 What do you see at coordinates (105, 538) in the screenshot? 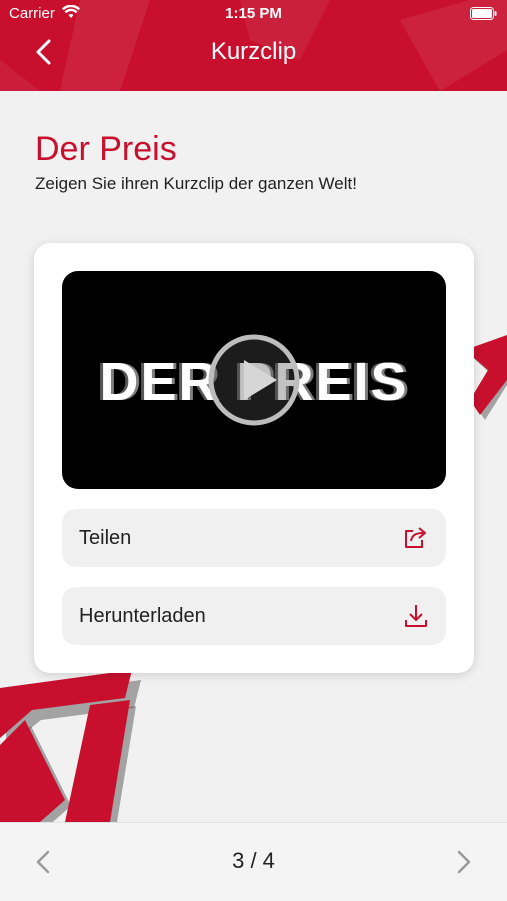
I see `share-label: Teilen` at bounding box center [105, 538].